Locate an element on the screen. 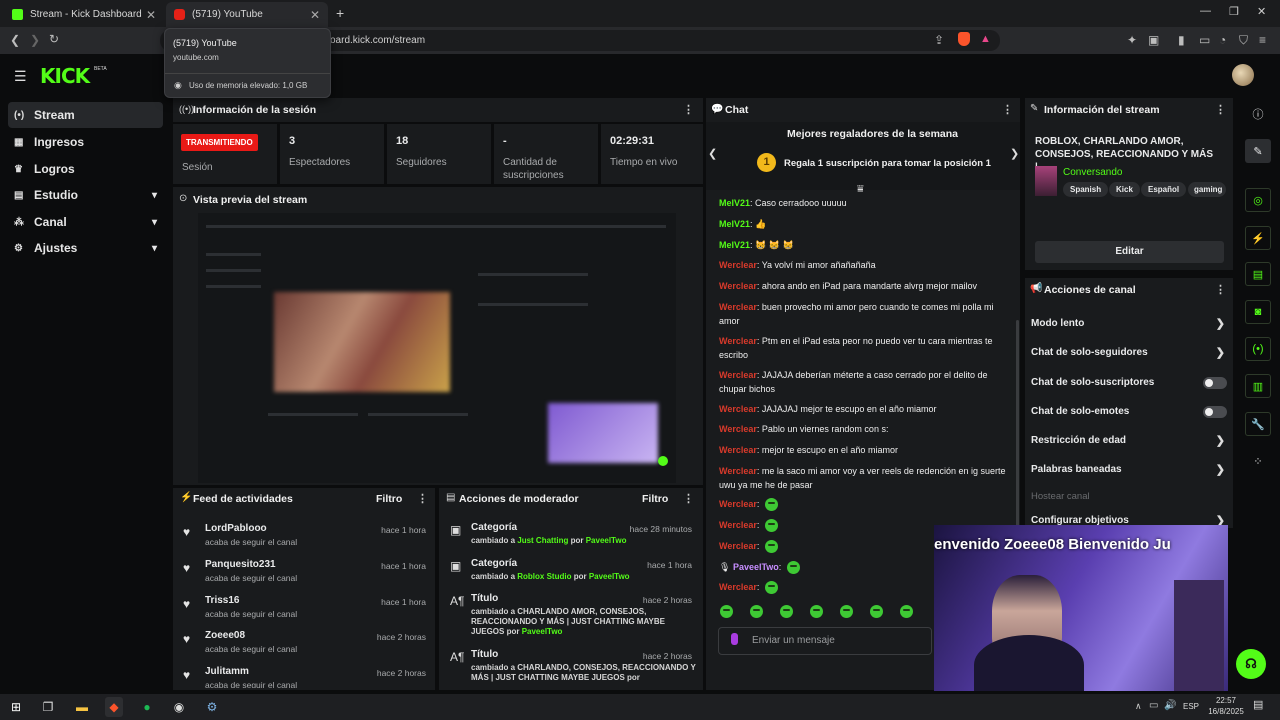 The width and height of the screenshot is (1280, 720). chevron-left-icon: ❮ is located at coordinates (712, 153).